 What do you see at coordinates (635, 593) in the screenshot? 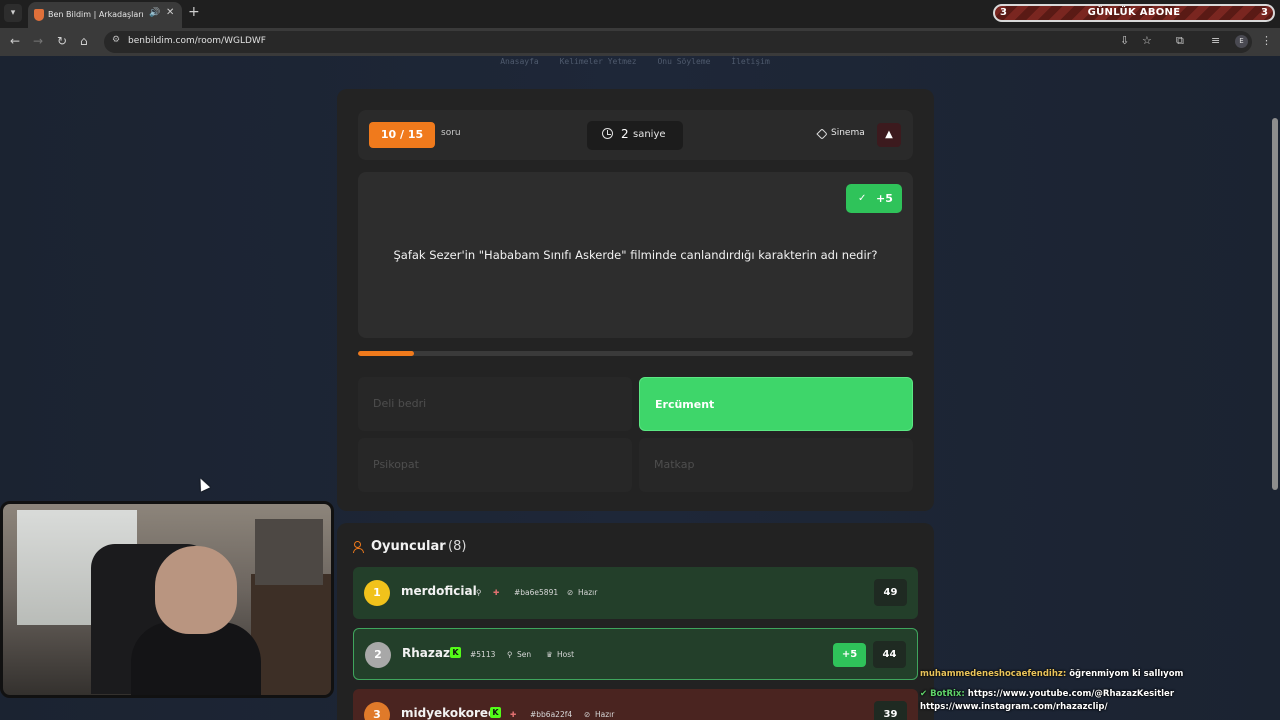
I see `player-row: 1 merdoficial ⚲ ✚ #ba6e5891 ⊘ Hazır 49` at bounding box center [635, 593].